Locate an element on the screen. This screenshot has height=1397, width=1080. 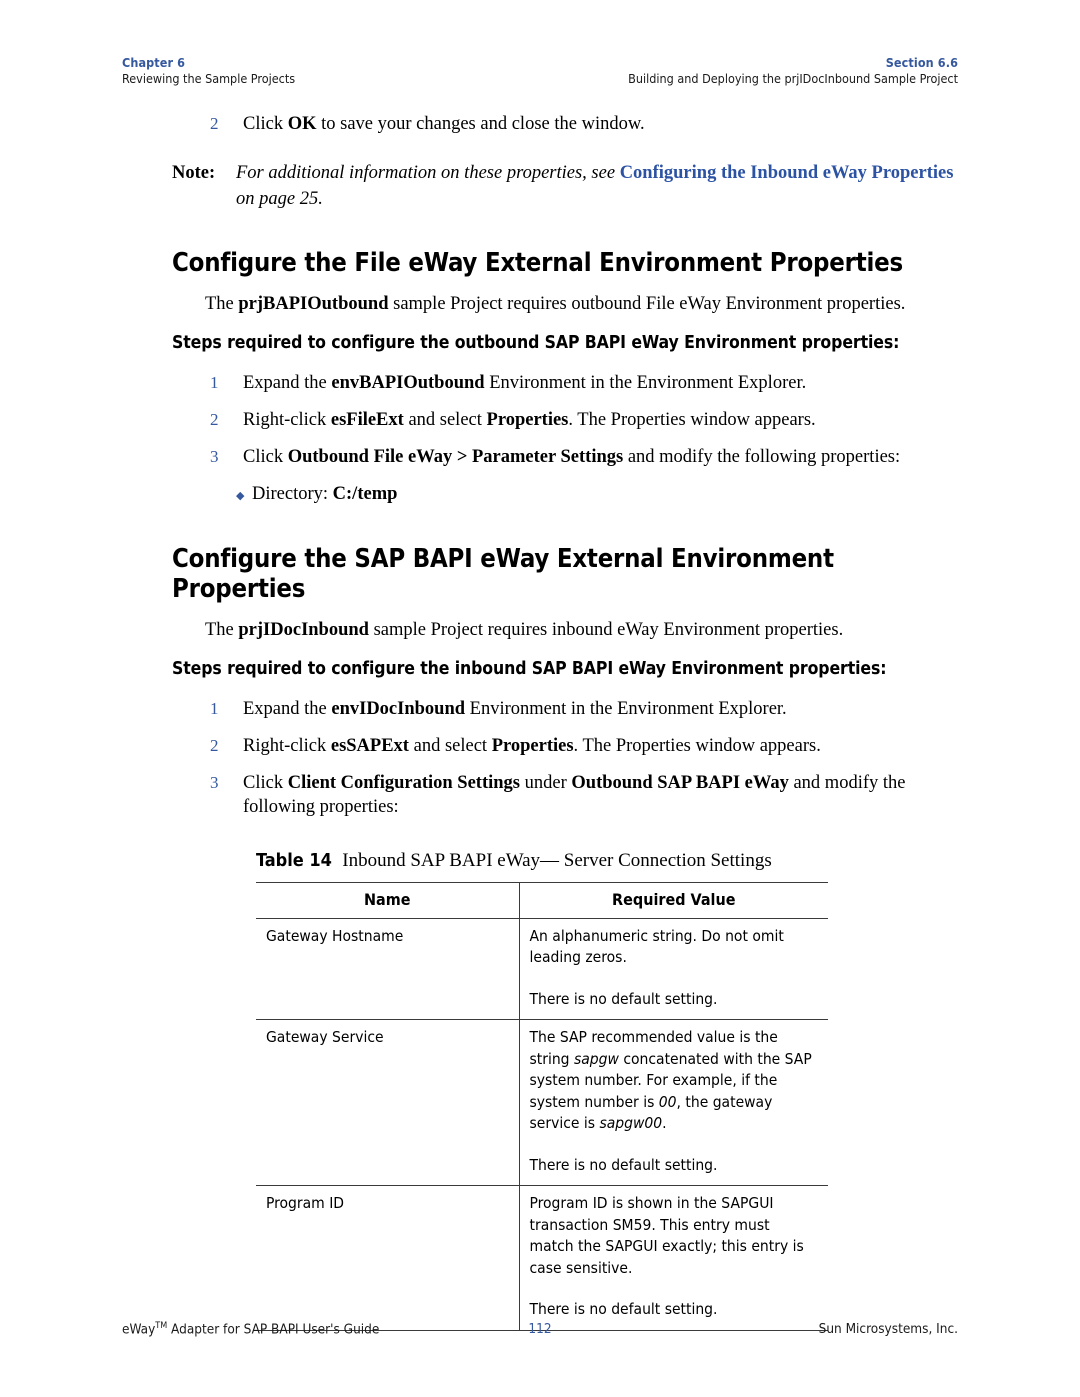
header-left: Chapter 6 Reviewing the Sample Projects is located at coordinates (208, 71).